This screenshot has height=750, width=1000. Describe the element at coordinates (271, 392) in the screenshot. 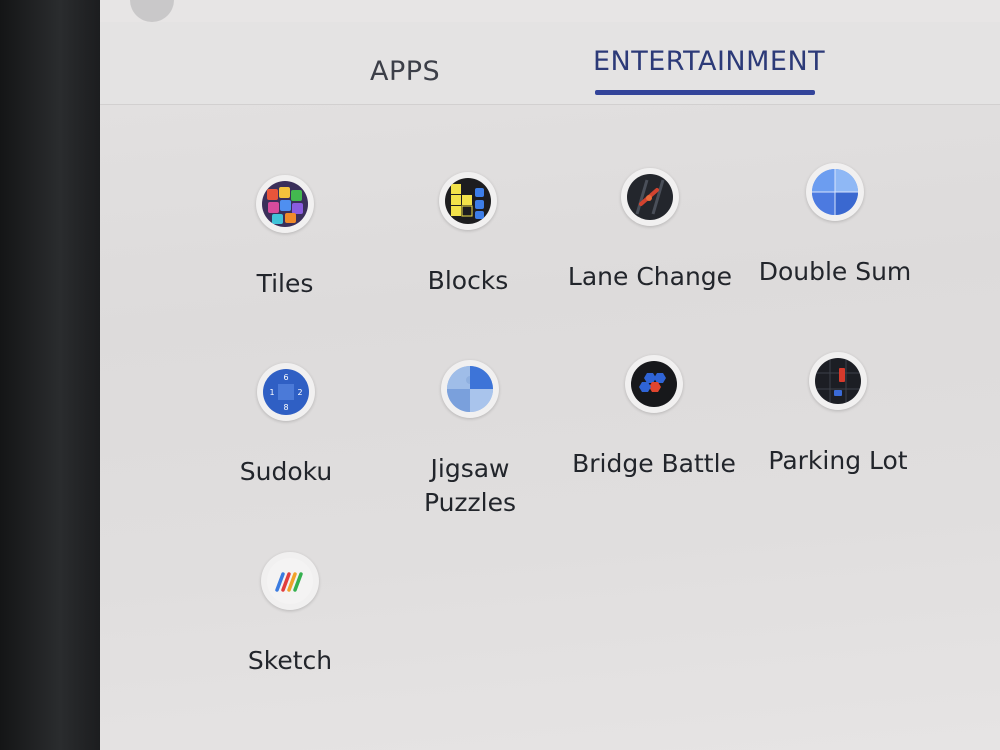

I see `svg-text: 1` at that location.